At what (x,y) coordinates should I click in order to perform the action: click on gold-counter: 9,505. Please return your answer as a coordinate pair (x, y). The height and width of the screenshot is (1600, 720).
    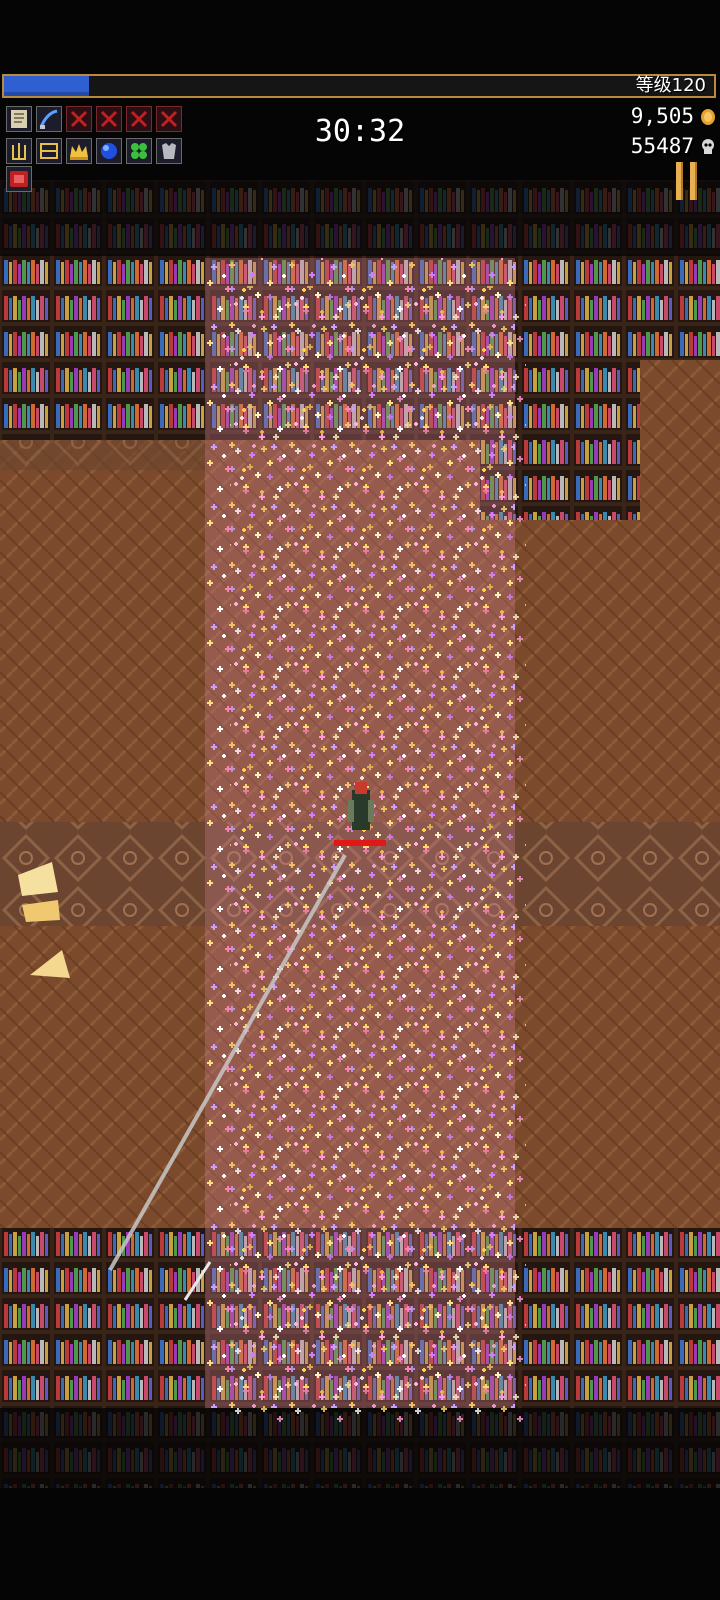
    Looking at the image, I should click on (662, 116).